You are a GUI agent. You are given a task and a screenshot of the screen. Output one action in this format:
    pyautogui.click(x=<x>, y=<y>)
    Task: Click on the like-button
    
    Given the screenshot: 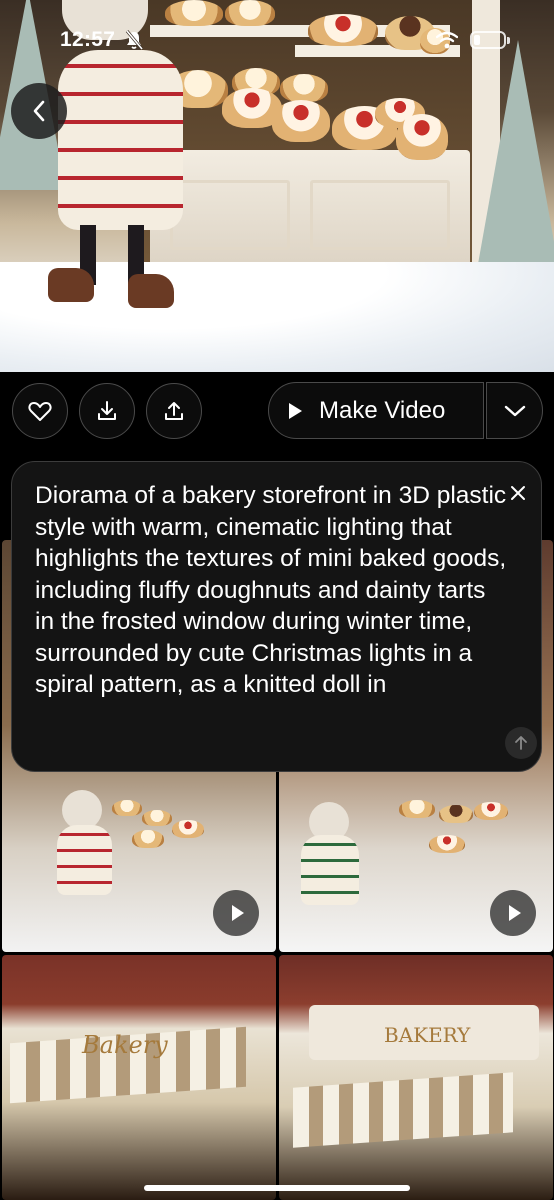 What is the action you would take?
    pyautogui.click(x=40, y=411)
    